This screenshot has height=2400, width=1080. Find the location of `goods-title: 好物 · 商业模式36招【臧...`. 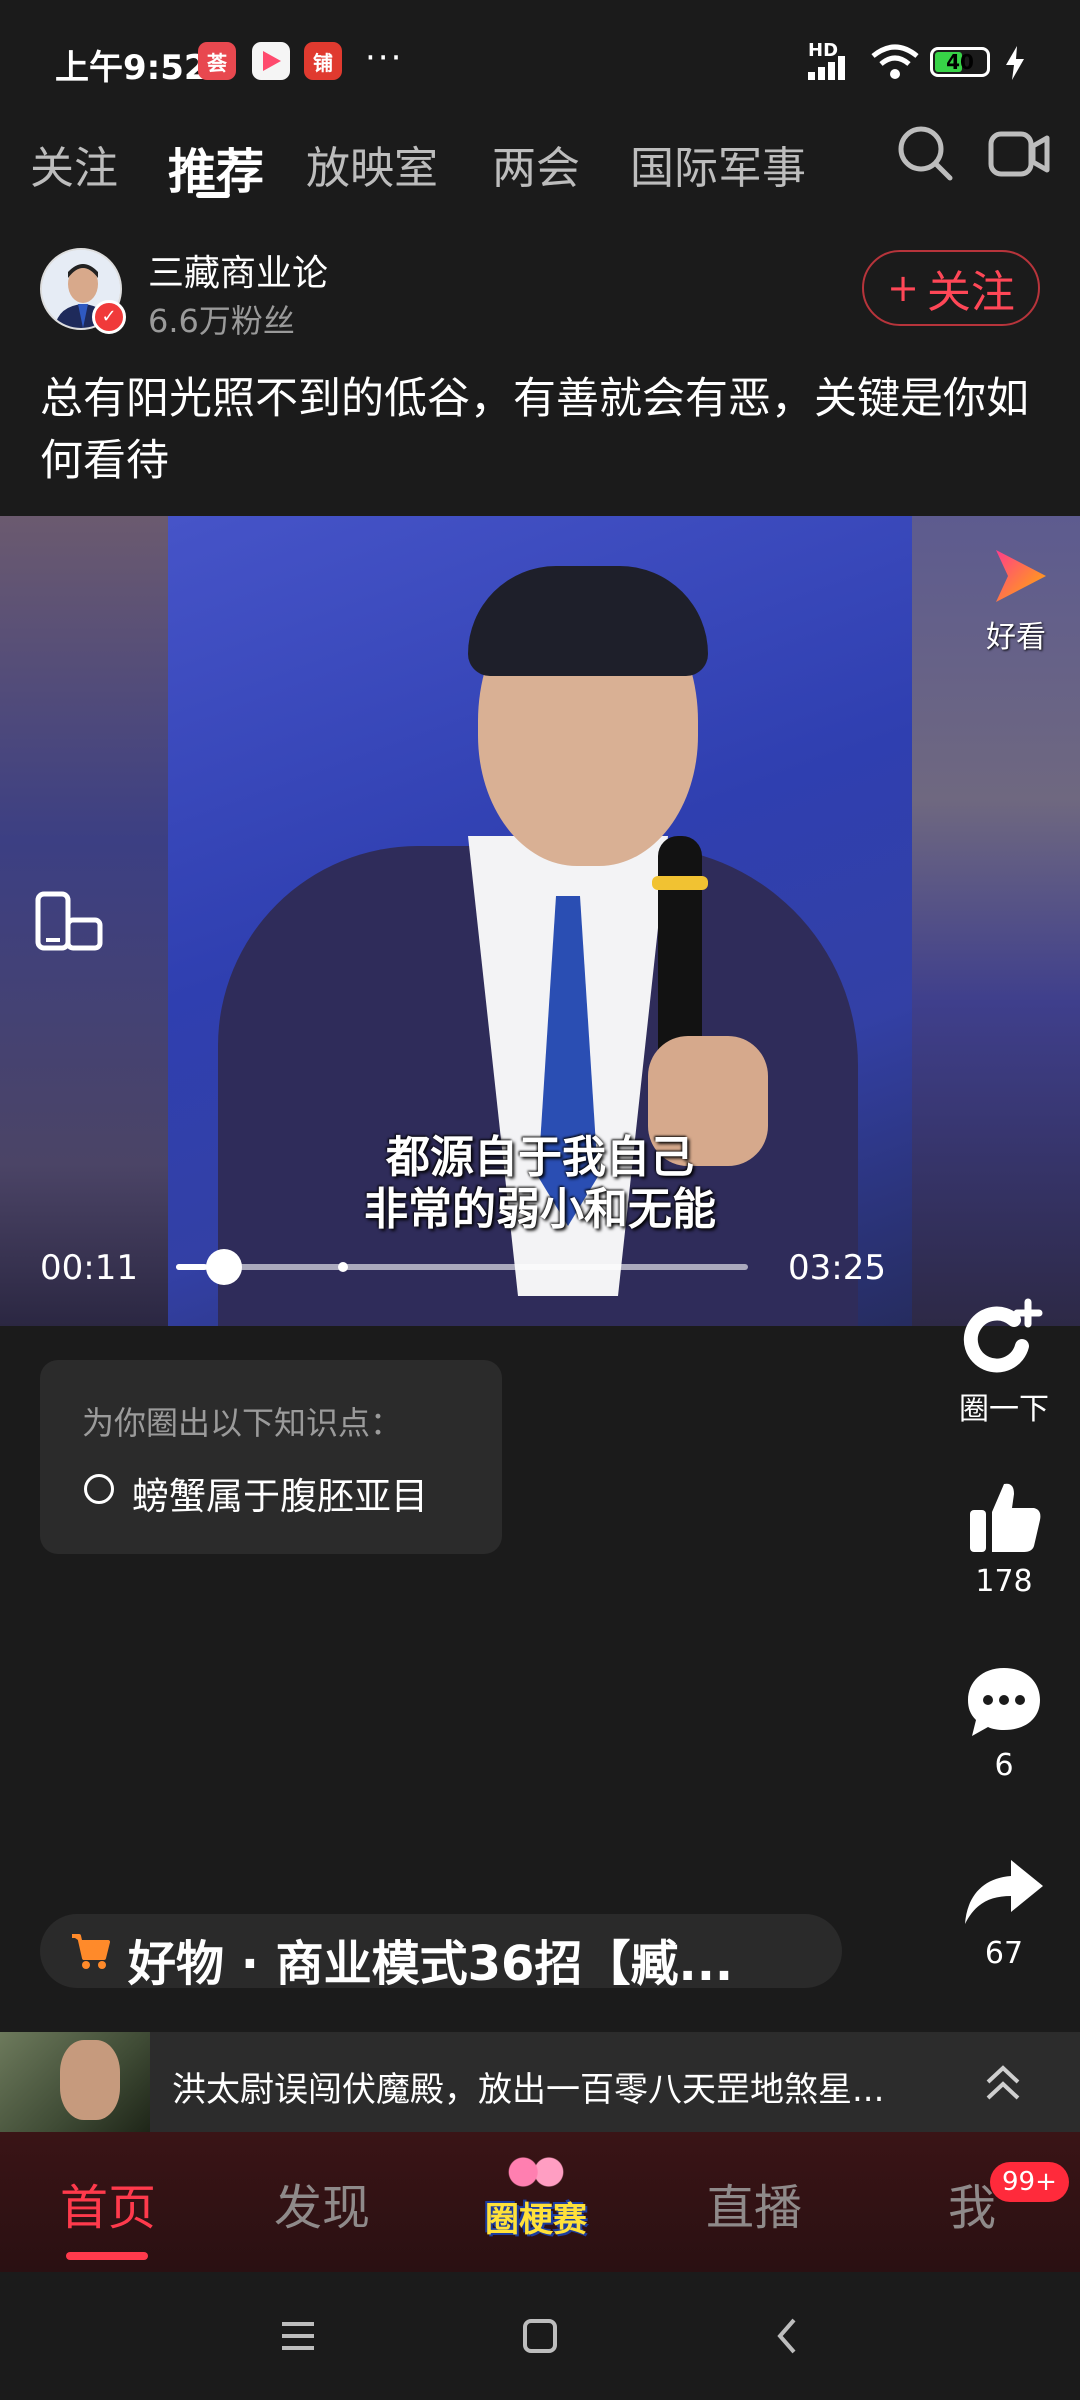

goods-title: 好物 · 商业模式36招【臧... is located at coordinates (431, 1964).